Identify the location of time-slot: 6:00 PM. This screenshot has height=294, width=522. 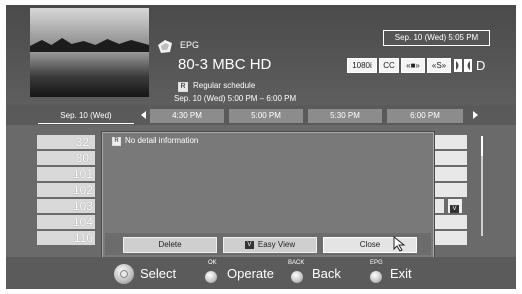
(425, 116).